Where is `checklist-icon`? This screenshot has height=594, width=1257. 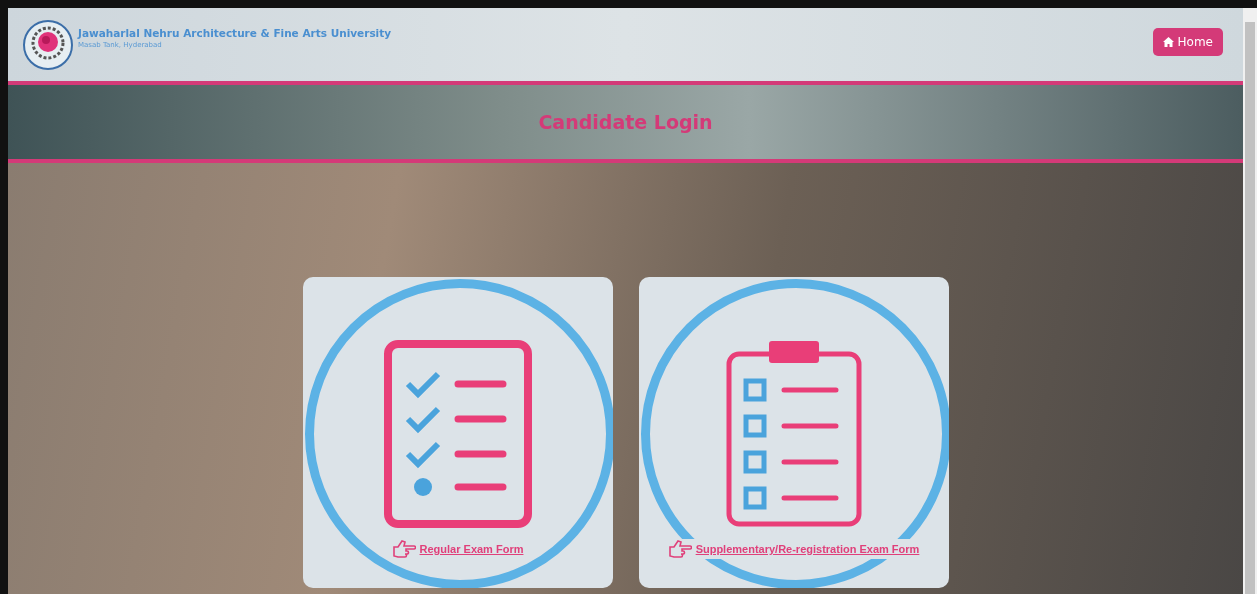 checklist-icon is located at coordinates (457, 434).